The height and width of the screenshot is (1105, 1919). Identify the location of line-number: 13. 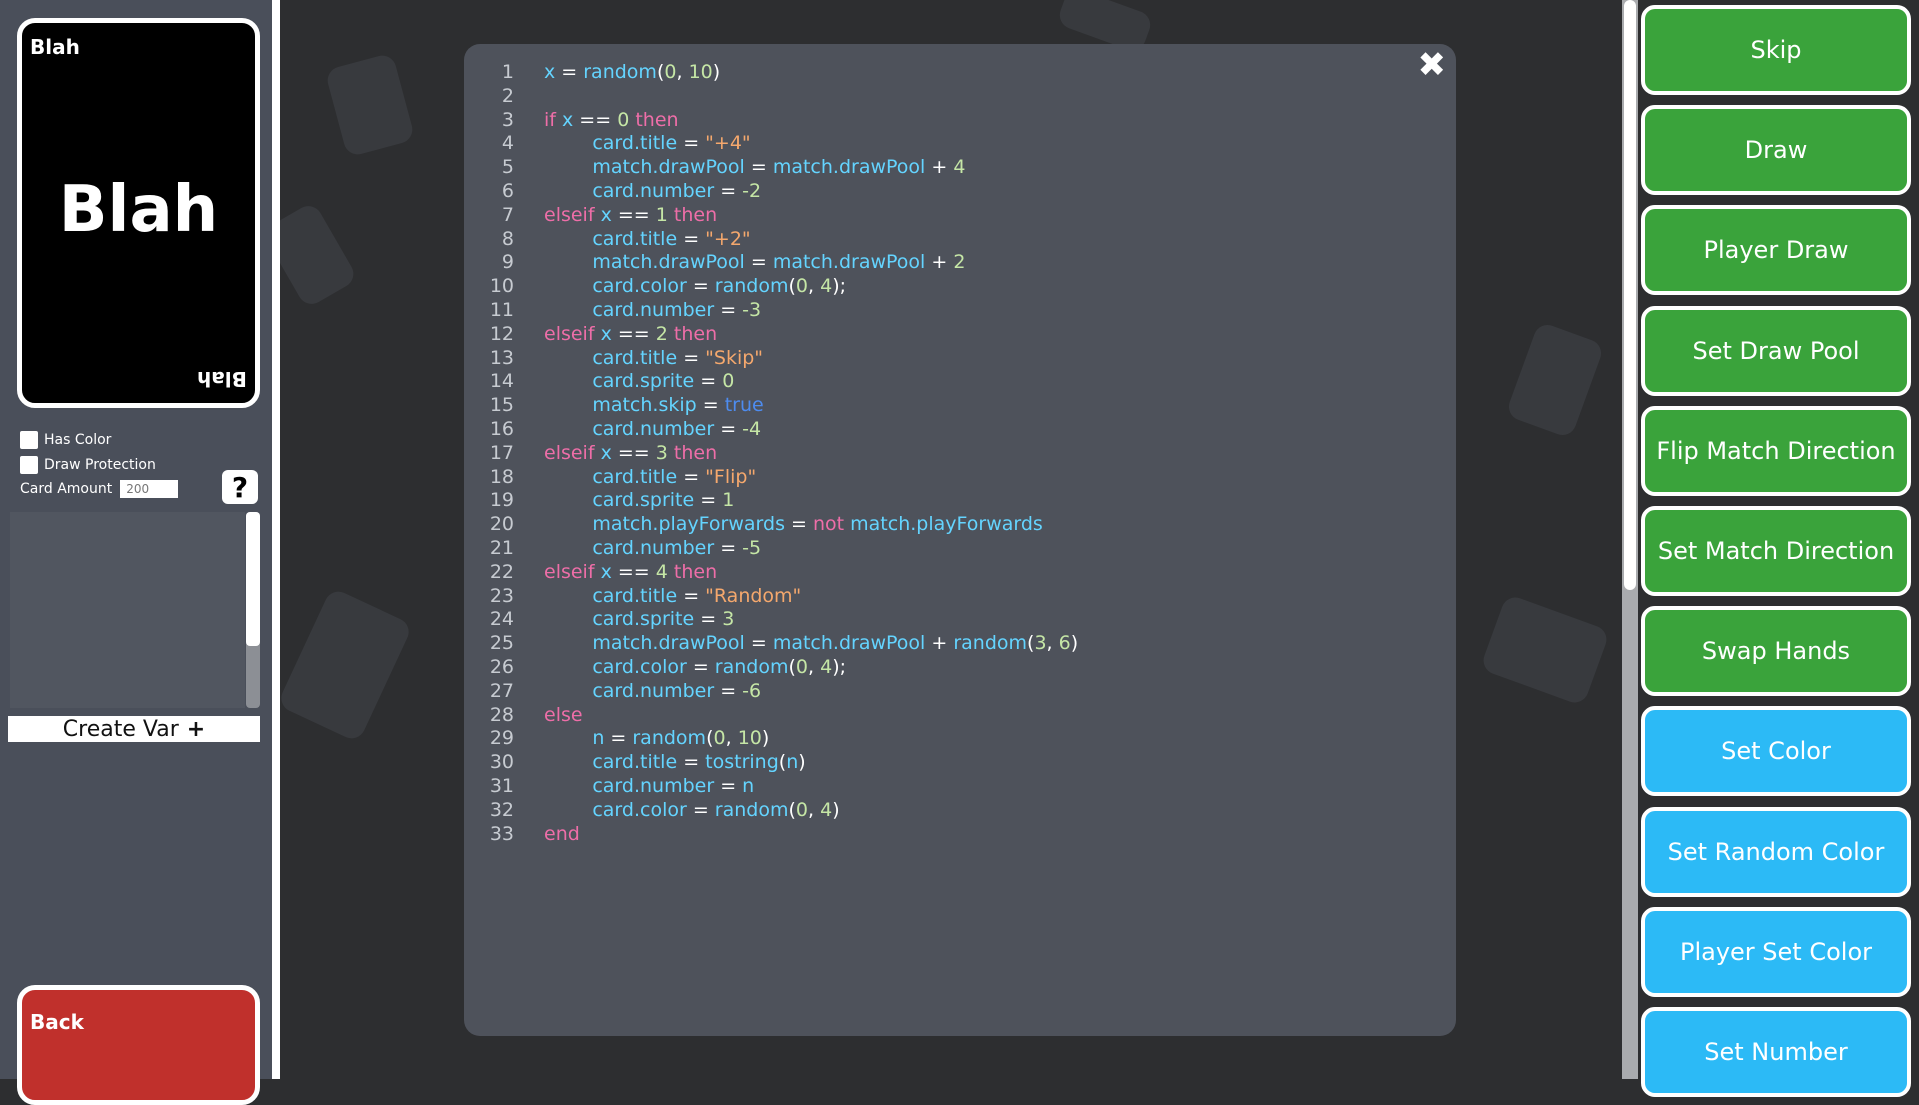
(501, 357).